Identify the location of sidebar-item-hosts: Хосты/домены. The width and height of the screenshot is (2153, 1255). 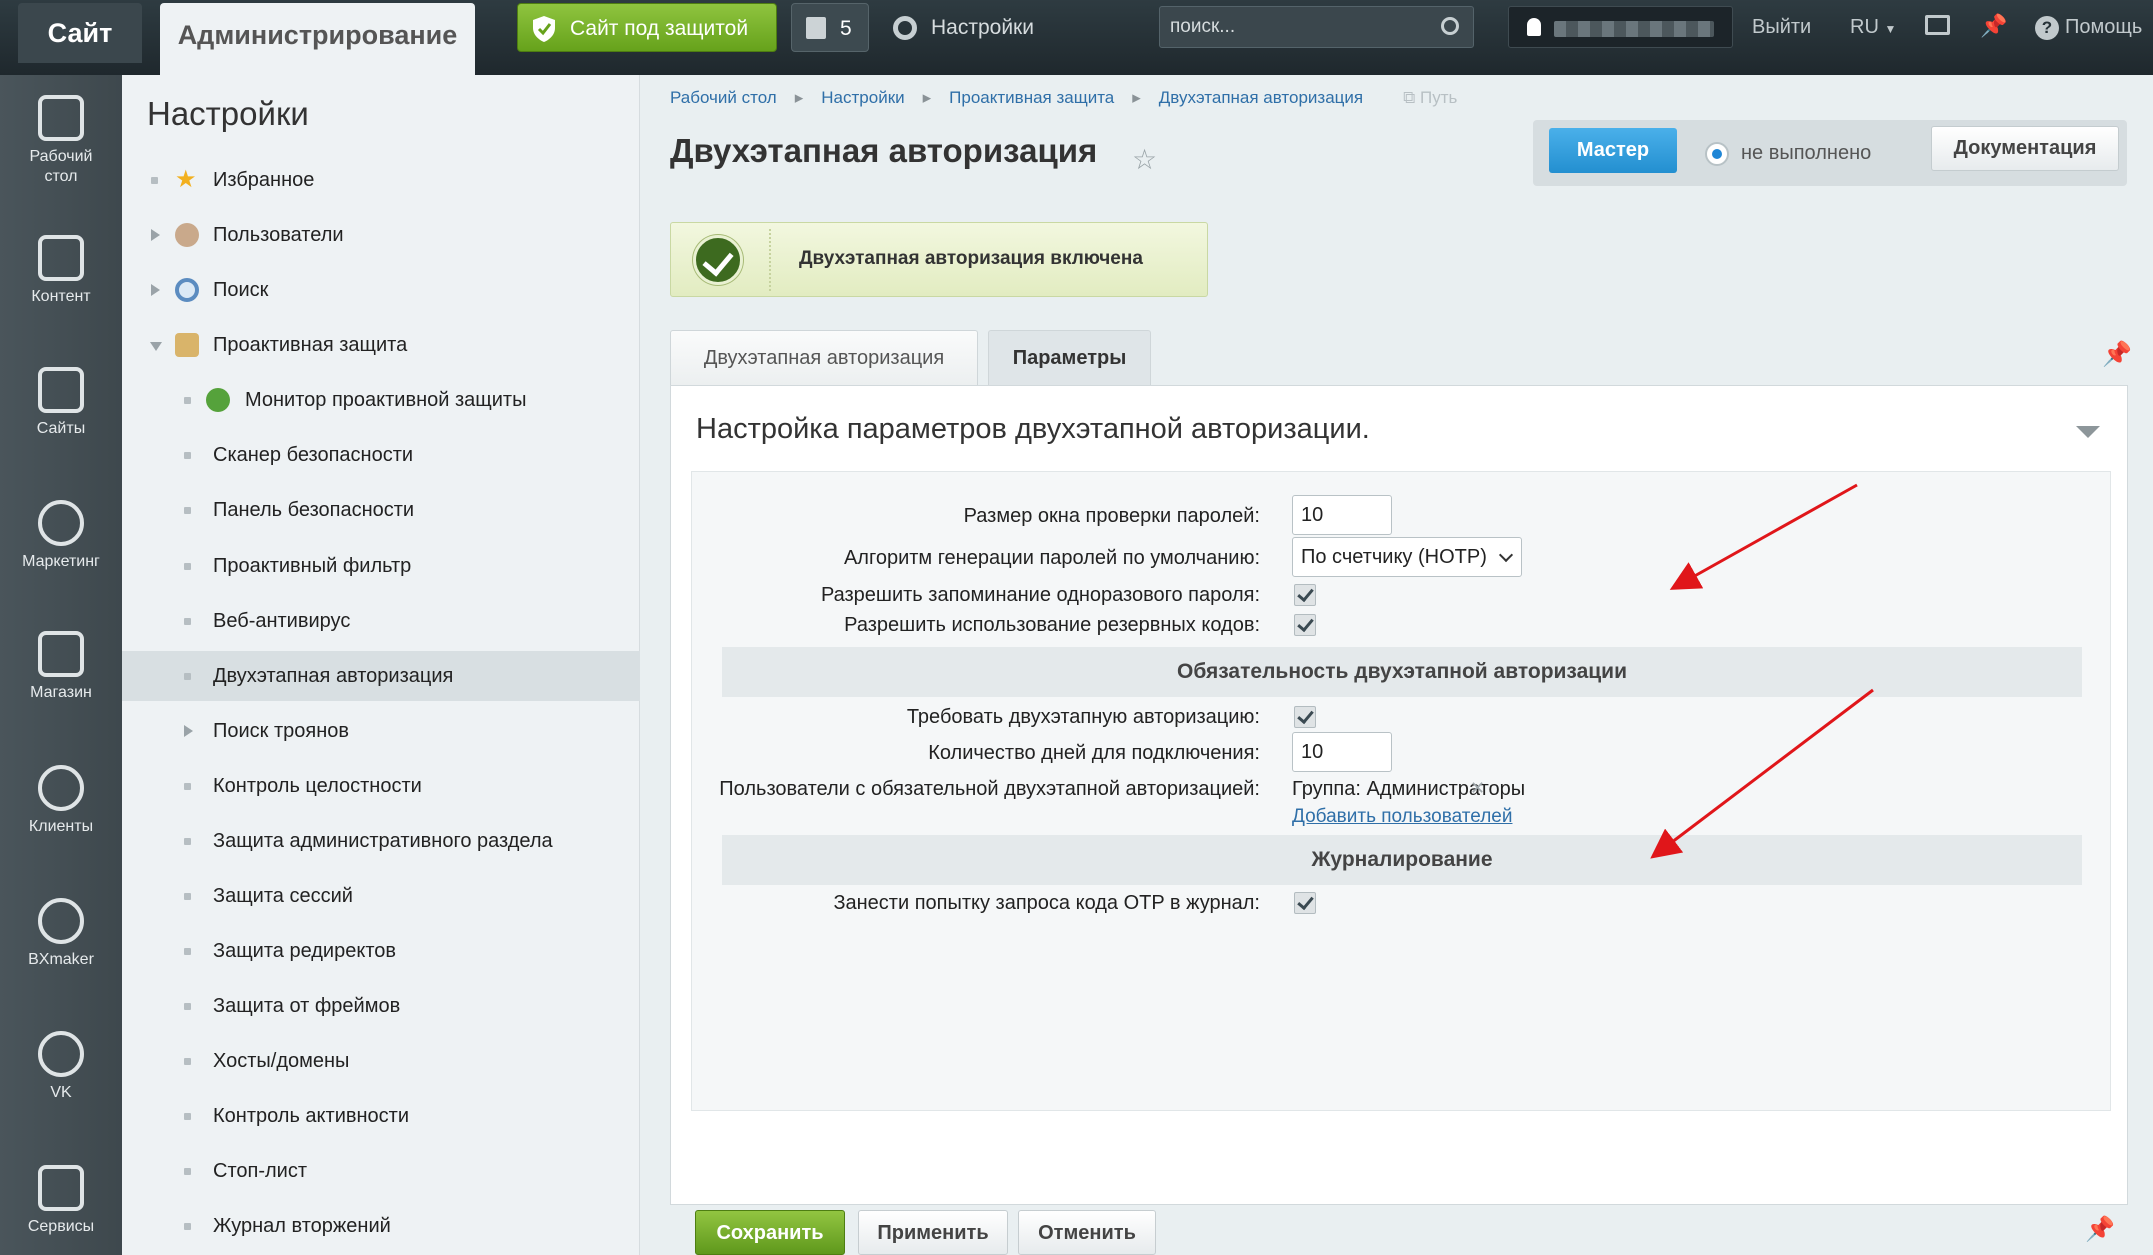
(381, 1061).